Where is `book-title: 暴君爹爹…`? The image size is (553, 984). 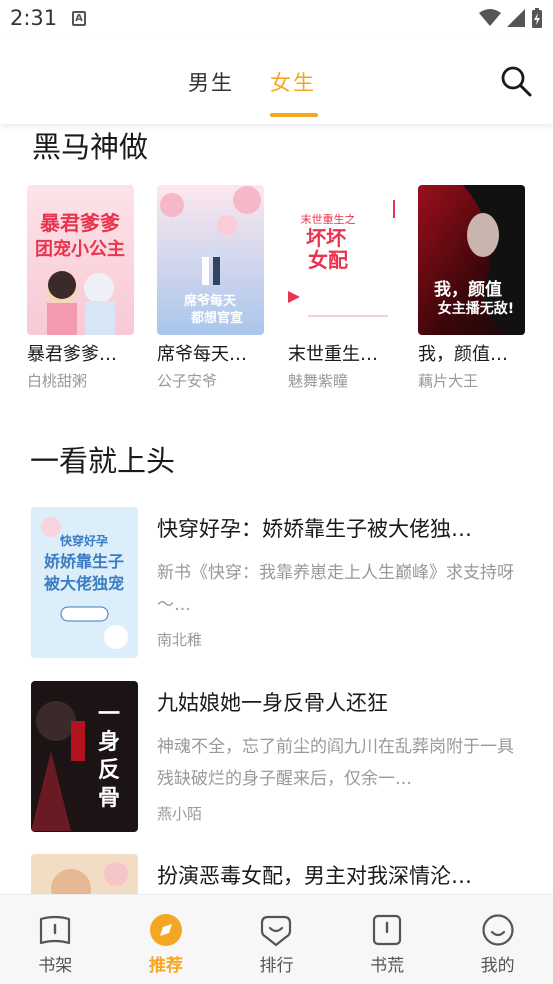
book-title: 暴君爹爹… is located at coordinates (72, 354).